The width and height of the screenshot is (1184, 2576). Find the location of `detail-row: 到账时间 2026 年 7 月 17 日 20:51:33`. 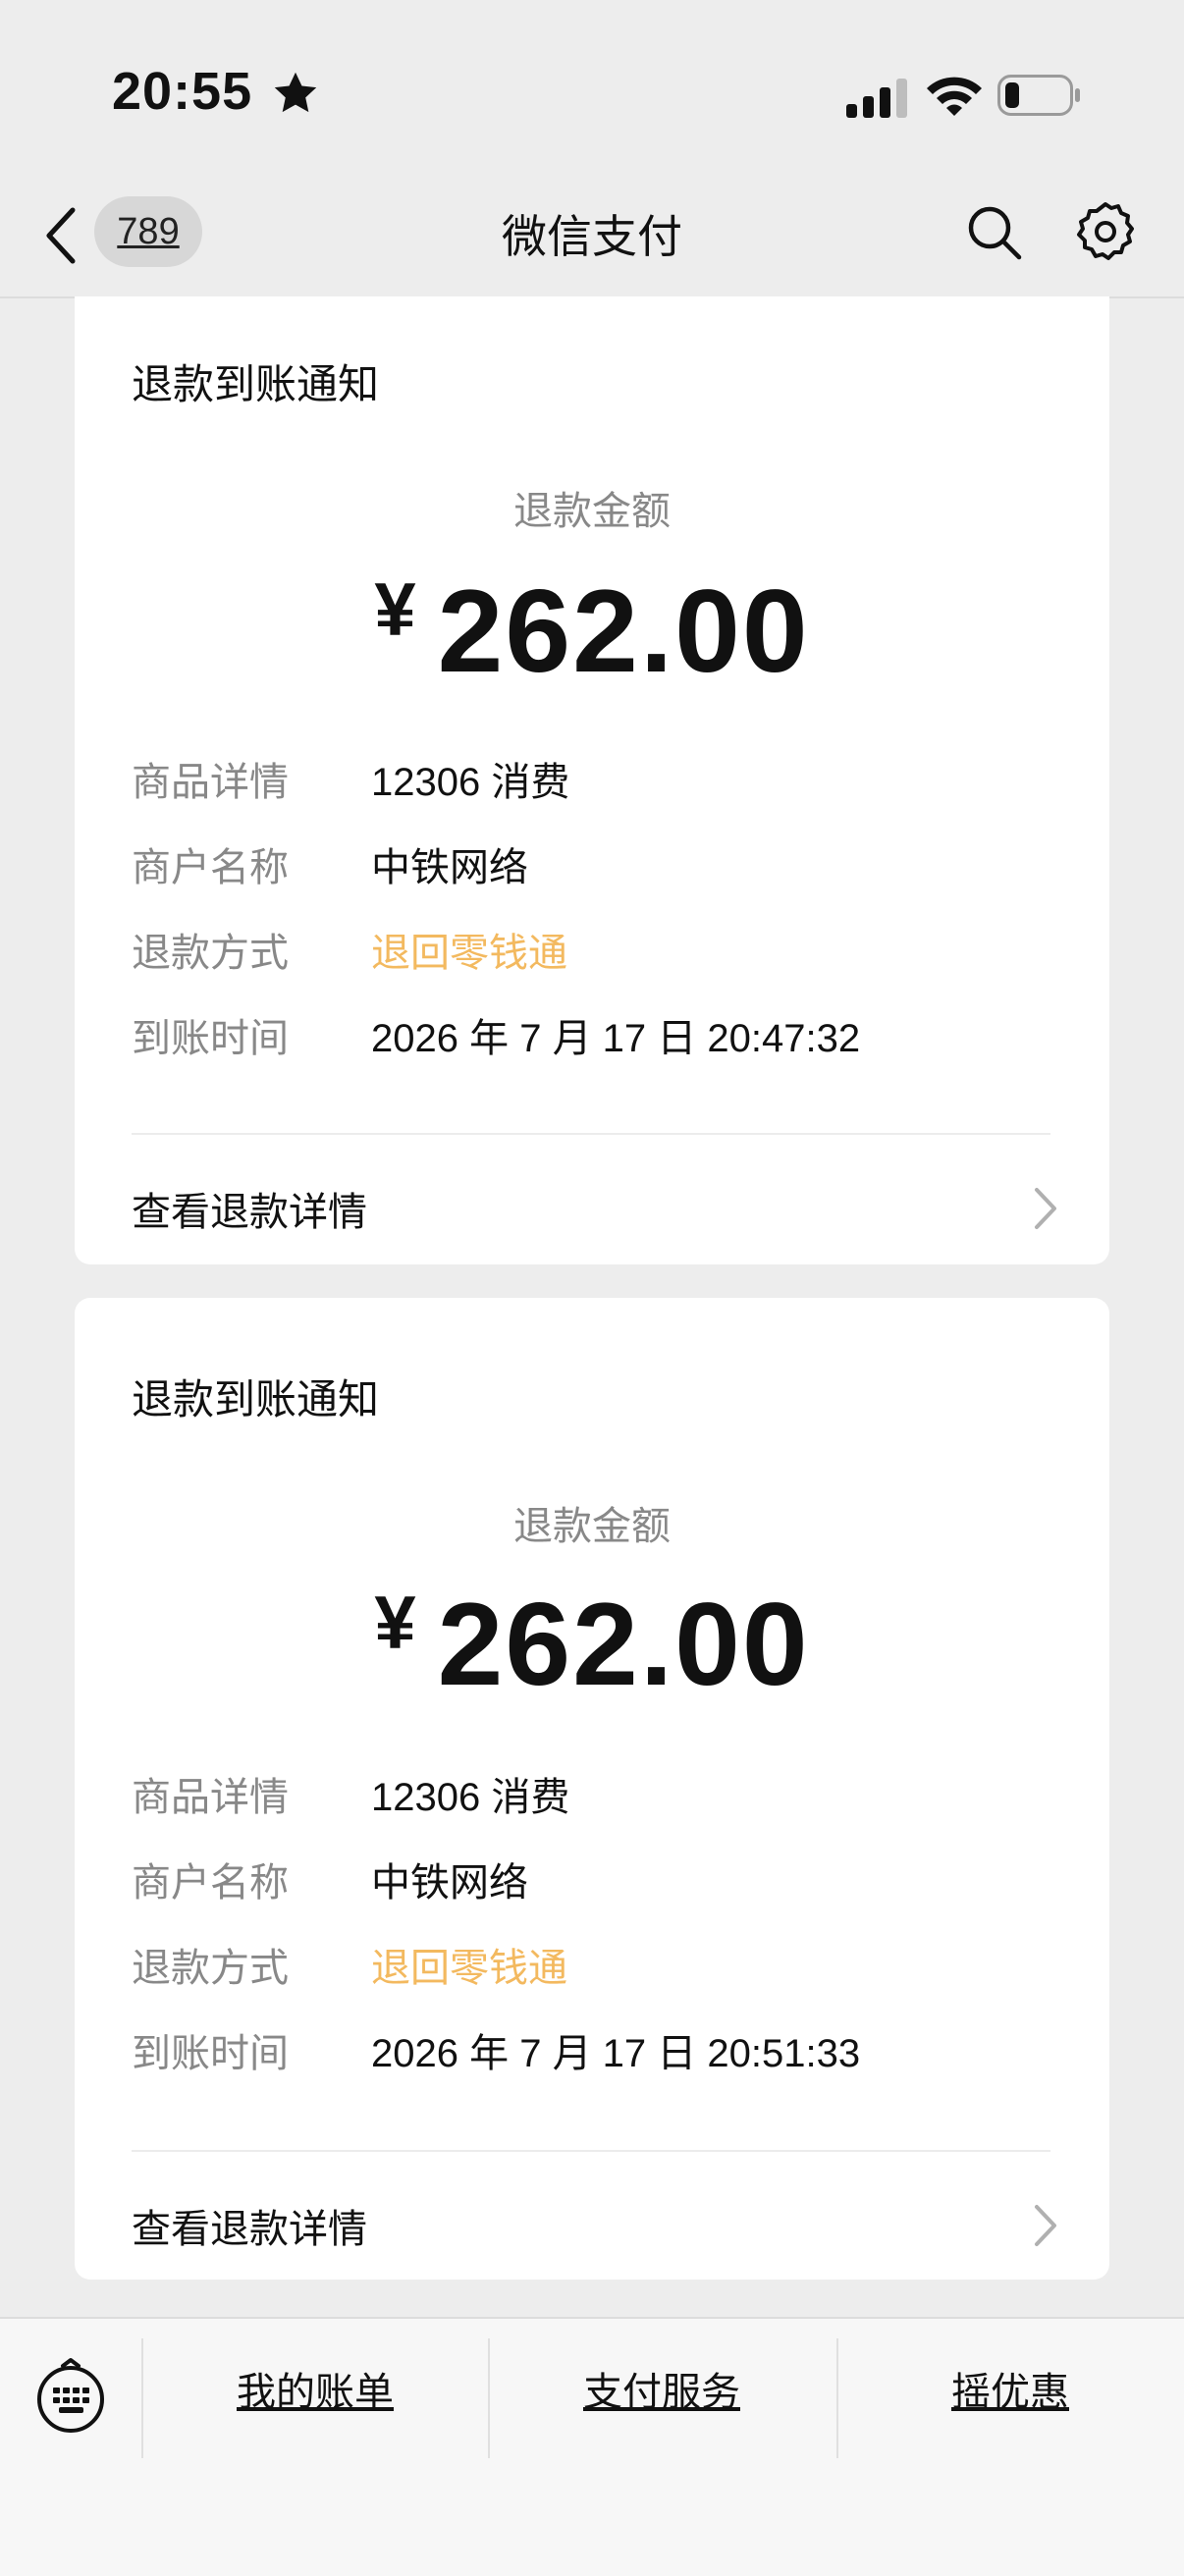

detail-row: 到账时间 2026 年 7 月 17 日 20:51:33 is located at coordinates (603, 2064).